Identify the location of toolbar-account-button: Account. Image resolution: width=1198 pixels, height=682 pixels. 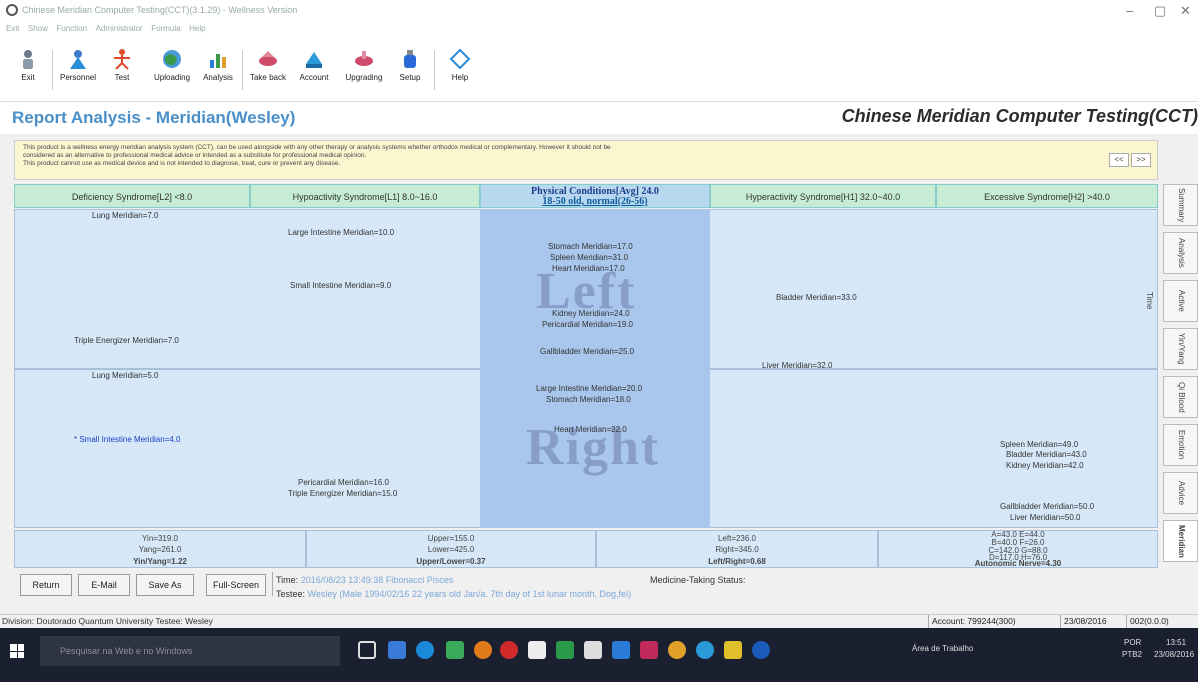
(314, 70).